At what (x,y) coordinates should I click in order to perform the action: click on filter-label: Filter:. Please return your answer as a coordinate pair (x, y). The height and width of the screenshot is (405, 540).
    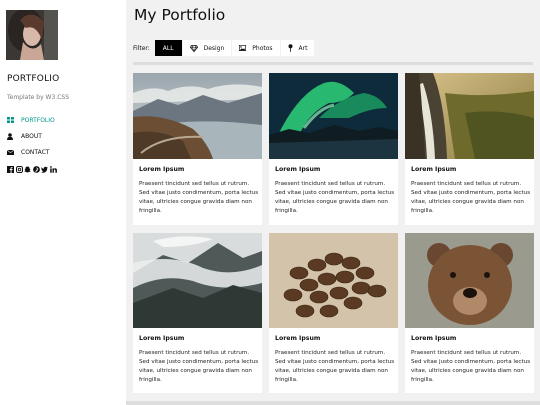
    Looking at the image, I should click on (141, 48).